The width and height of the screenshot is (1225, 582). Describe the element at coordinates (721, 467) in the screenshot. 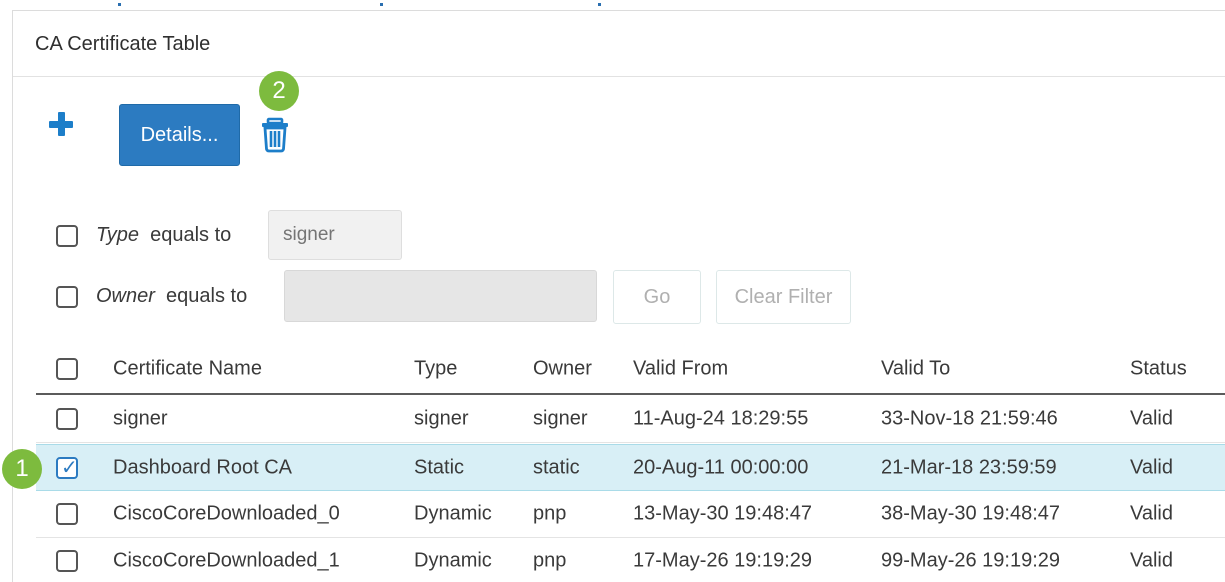

I see `cell-valid-from: 20-Aug-11 00:00:00` at that location.